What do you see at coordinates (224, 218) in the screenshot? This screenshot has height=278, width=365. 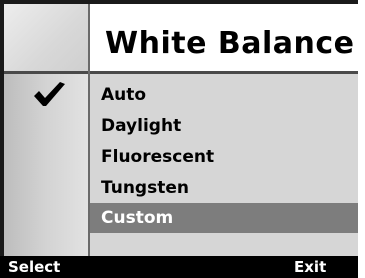 I see `option-custom: Custom` at bounding box center [224, 218].